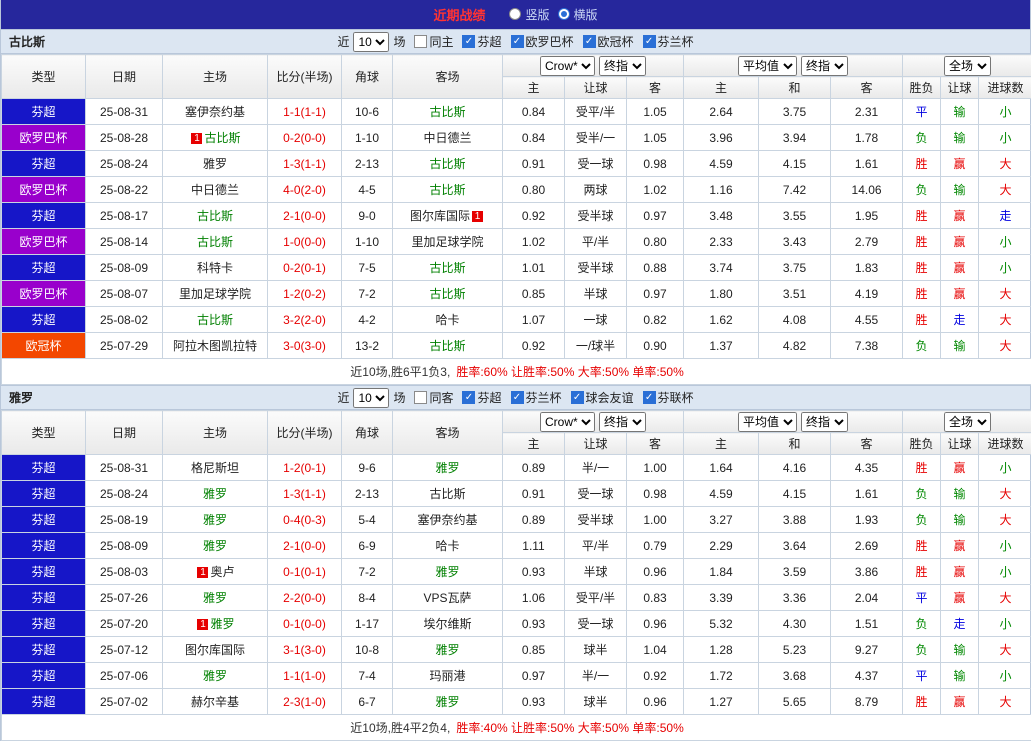 The height and width of the screenshot is (741, 1031). What do you see at coordinates (721, 190) in the screenshot?
I see `average-odds: 1.16` at bounding box center [721, 190].